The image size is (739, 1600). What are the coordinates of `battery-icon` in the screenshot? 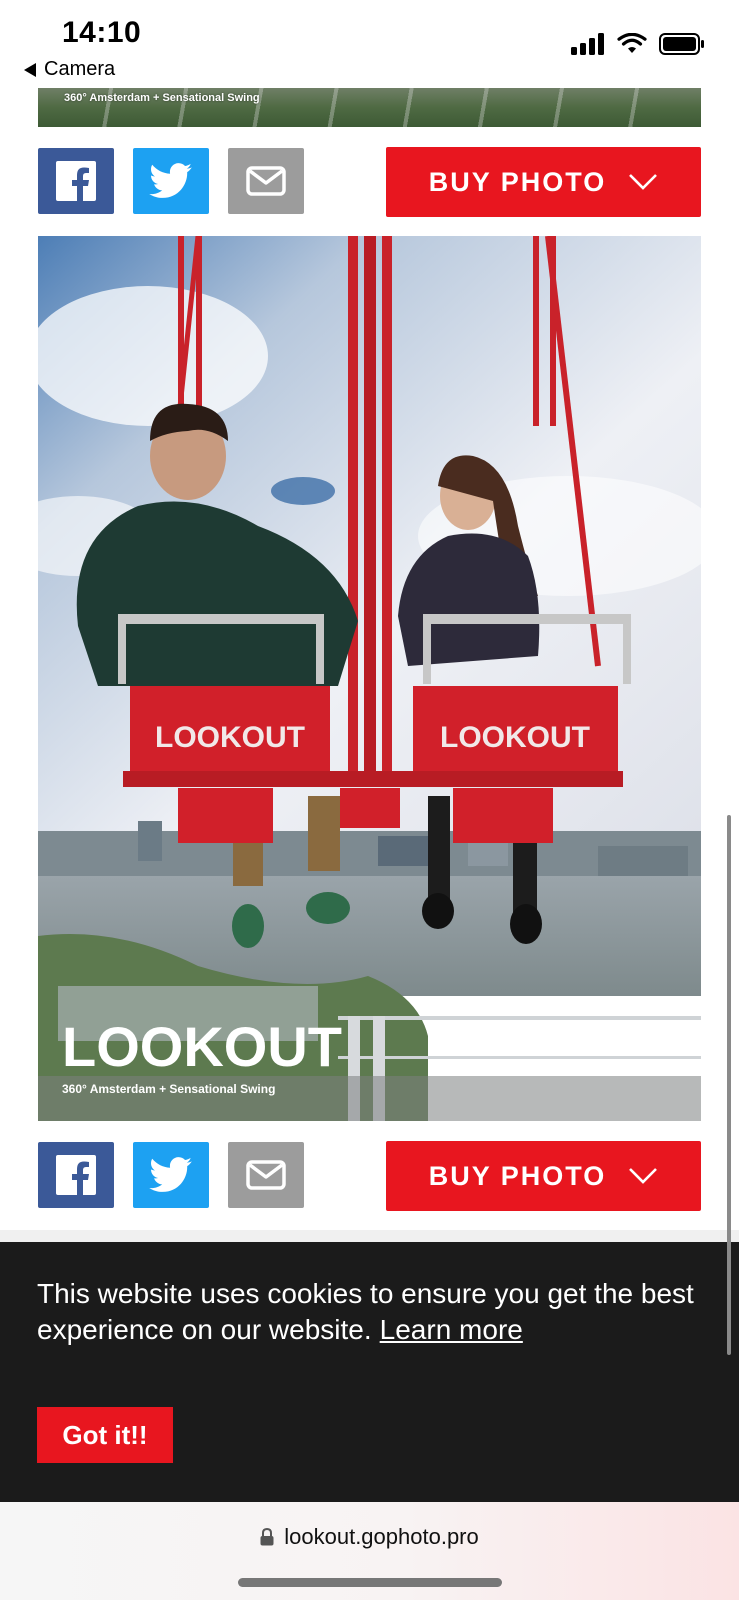 It's located at (681, 44).